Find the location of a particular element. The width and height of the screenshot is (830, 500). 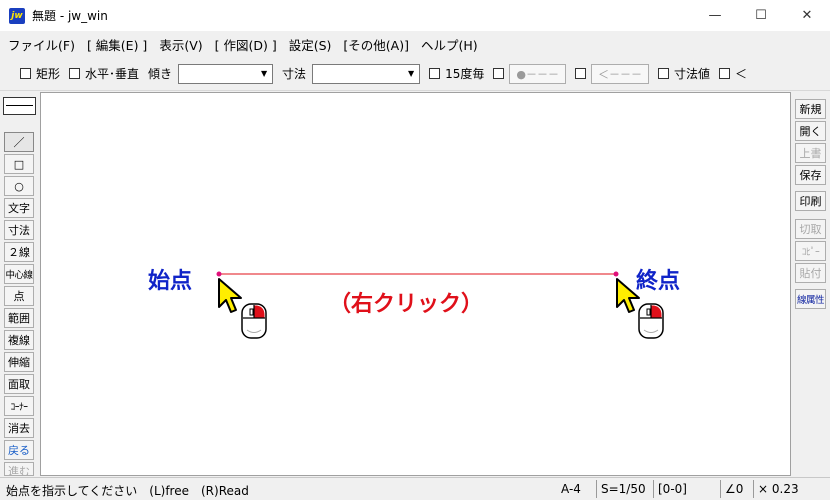

hv-checkbox is located at coordinates (75, 73).